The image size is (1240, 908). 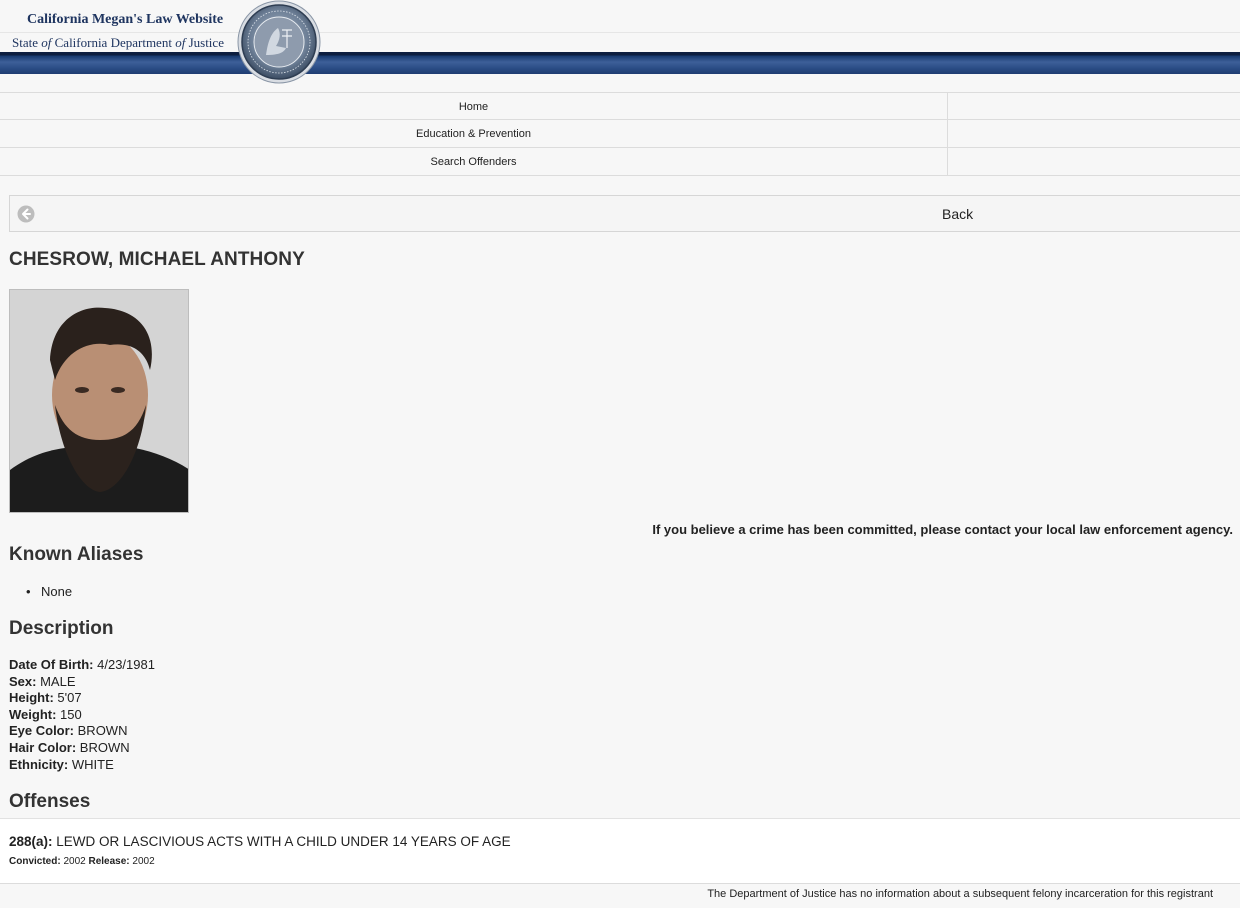 What do you see at coordinates (474, 133) in the screenshot?
I see `nav-item-education-prevention: Education & Prevention` at bounding box center [474, 133].